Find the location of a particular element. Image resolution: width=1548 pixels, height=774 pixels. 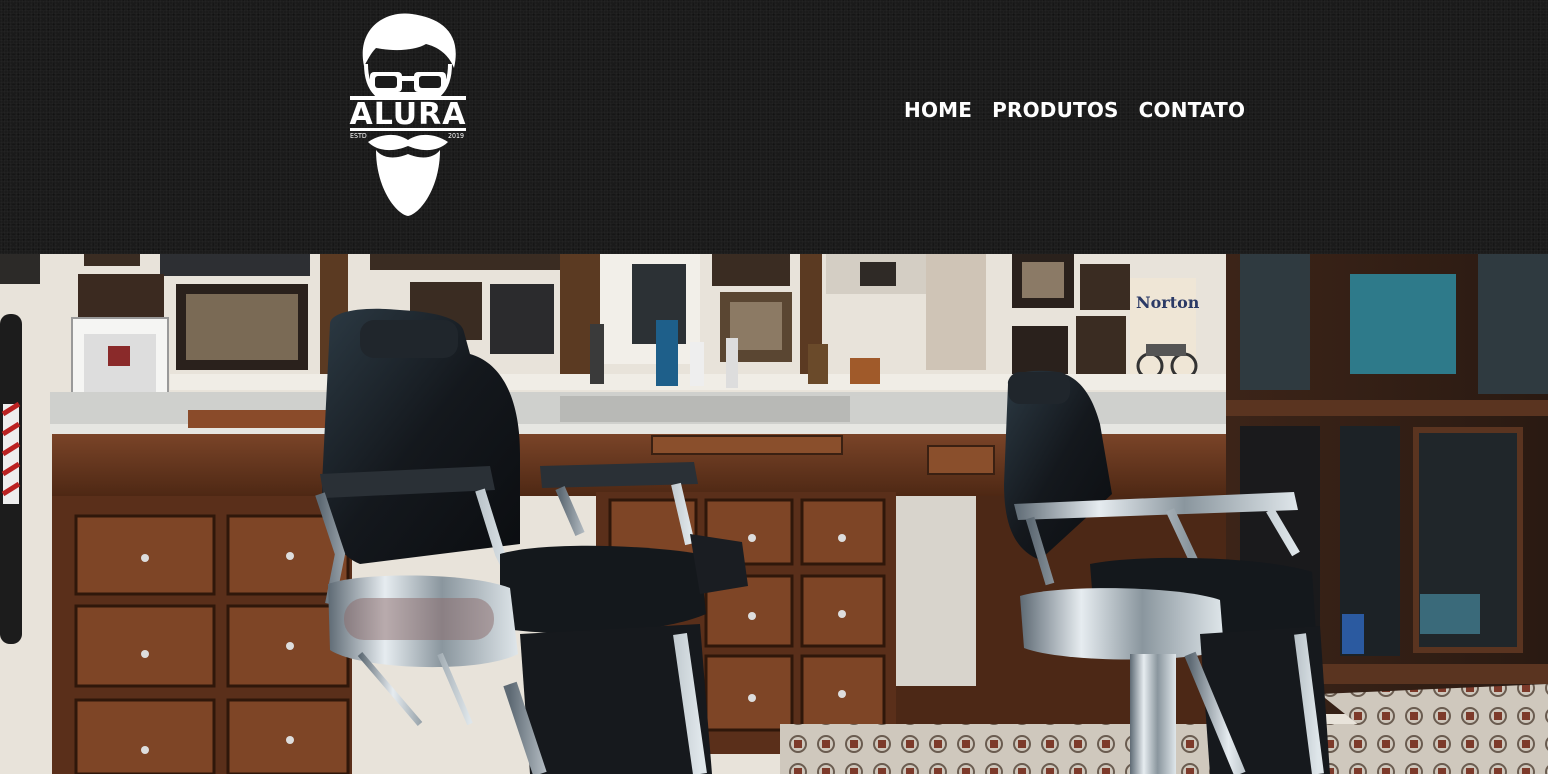

main-nav: HOME PRODUTOS CONTATO is located at coordinates (1074, 110).